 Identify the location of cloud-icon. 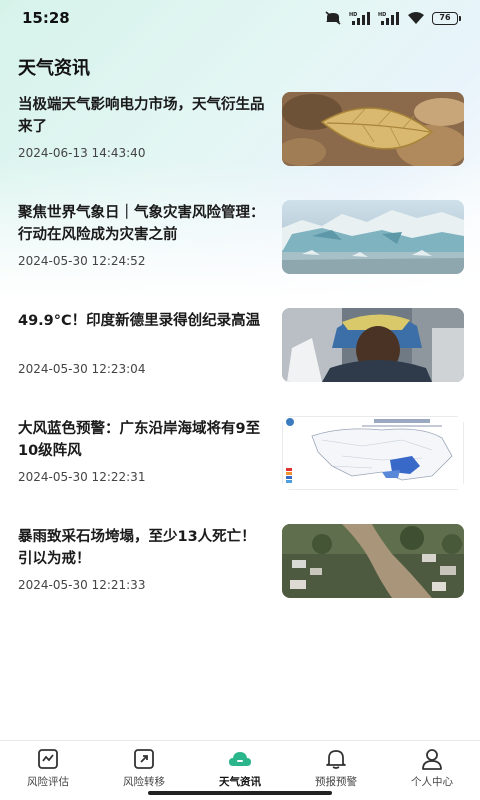
(240, 759).